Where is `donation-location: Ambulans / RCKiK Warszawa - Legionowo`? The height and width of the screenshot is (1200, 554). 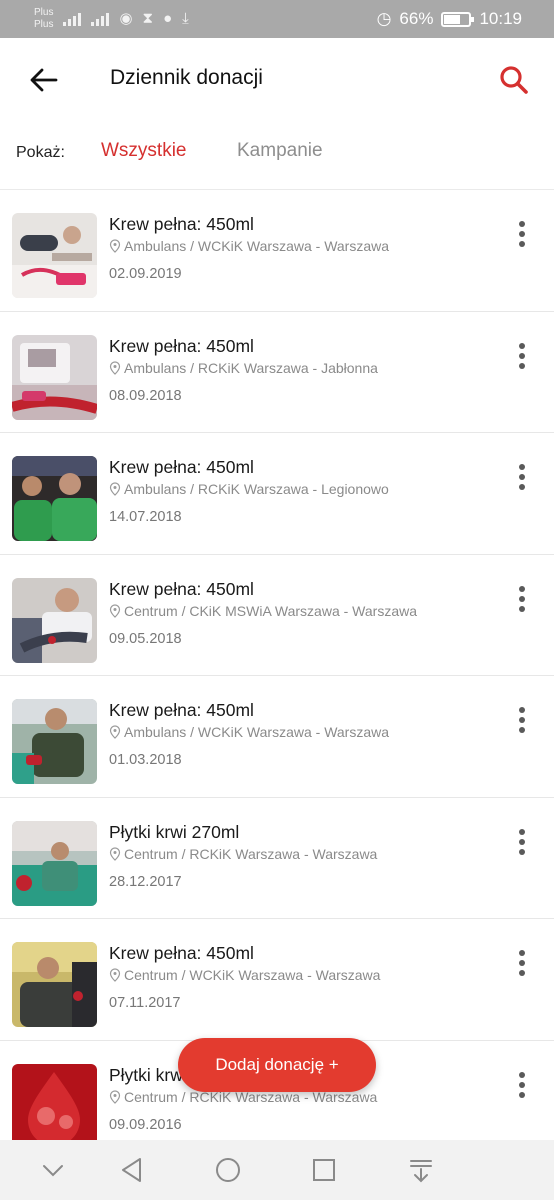 donation-location: Ambulans / RCKiK Warszawa - Legionowo is located at coordinates (249, 489).